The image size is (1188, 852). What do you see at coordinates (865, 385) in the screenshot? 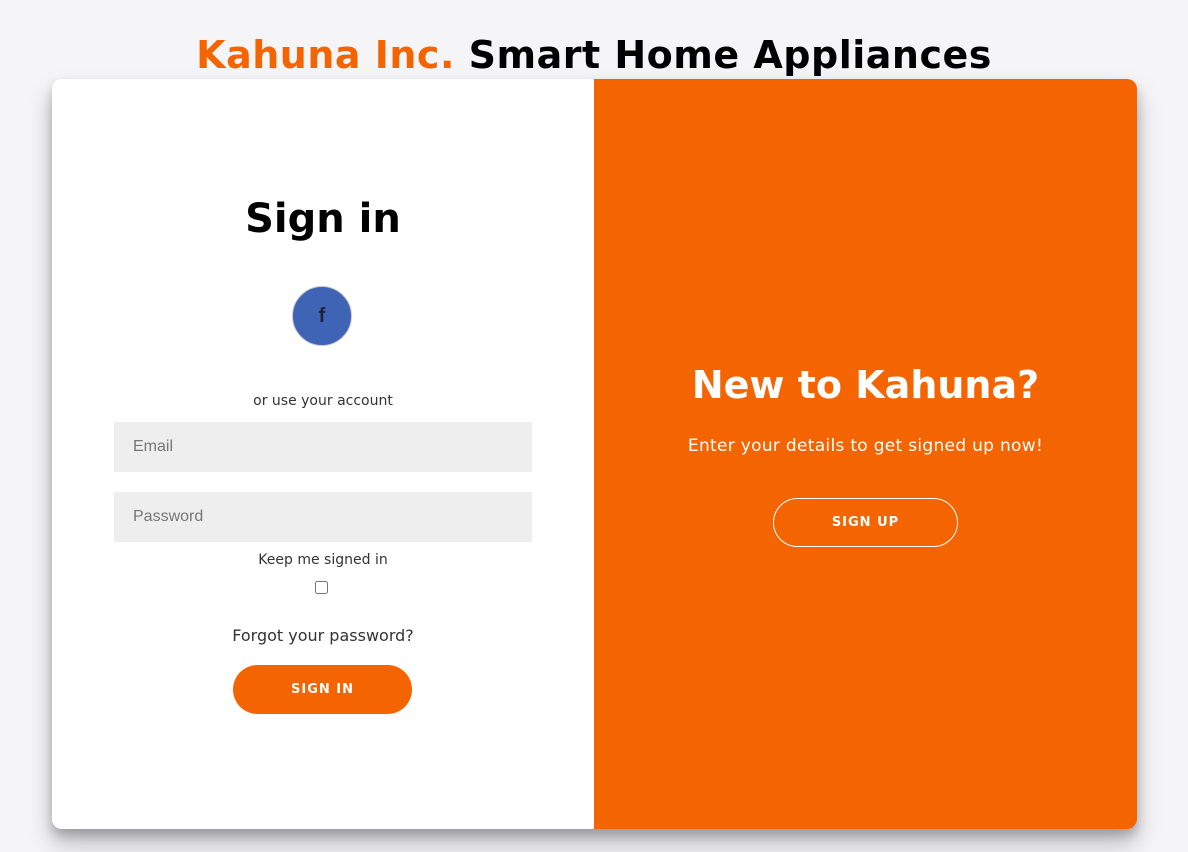
I see `sign-up-heading: New to Kahuna?` at bounding box center [865, 385].